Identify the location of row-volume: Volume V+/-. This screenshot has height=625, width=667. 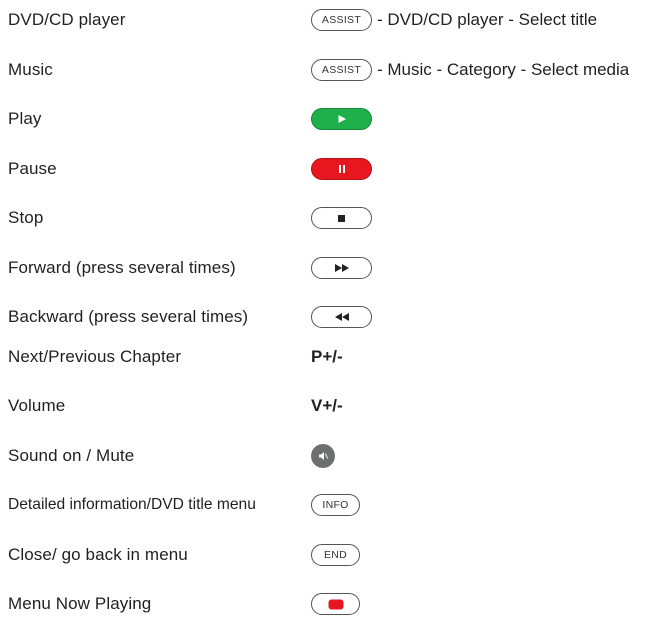
(333, 406).